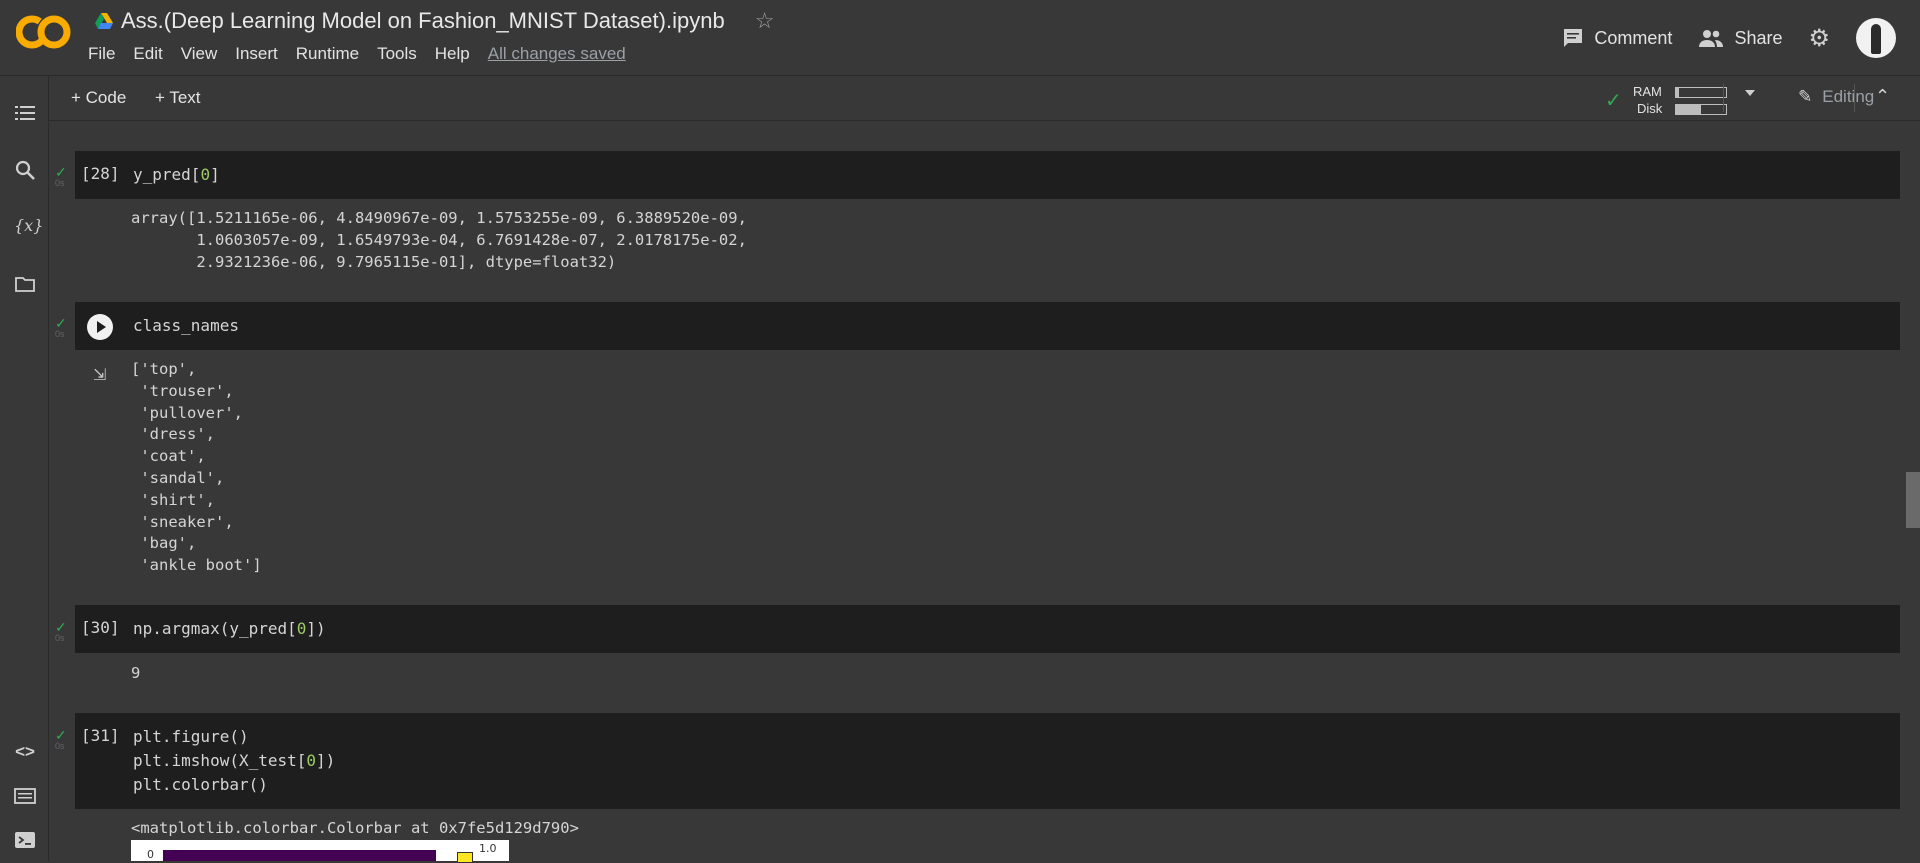 This screenshot has width=1920, height=863. What do you see at coordinates (1613, 101) in the screenshot?
I see `connected-check-icon: ✓` at bounding box center [1613, 101].